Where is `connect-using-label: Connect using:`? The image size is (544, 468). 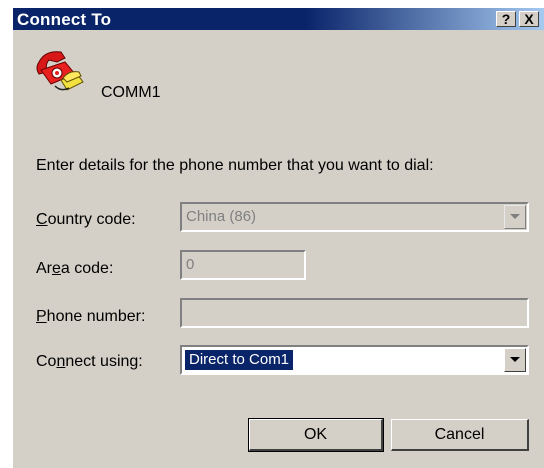
connect-using-label: Connect using: is located at coordinates (89, 362).